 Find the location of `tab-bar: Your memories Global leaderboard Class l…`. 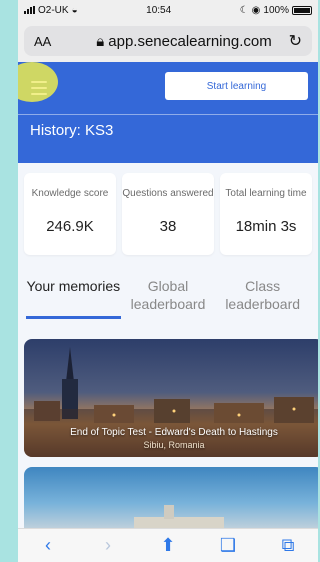

tab-bar: Your memories Global leaderboard Class l… is located at coordinates (168, 298).